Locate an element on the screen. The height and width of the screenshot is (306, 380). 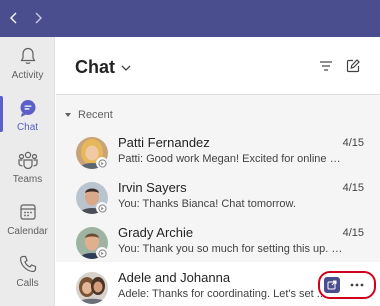
chat-name: Patti Fernandez is located at coordinates (164, 142).